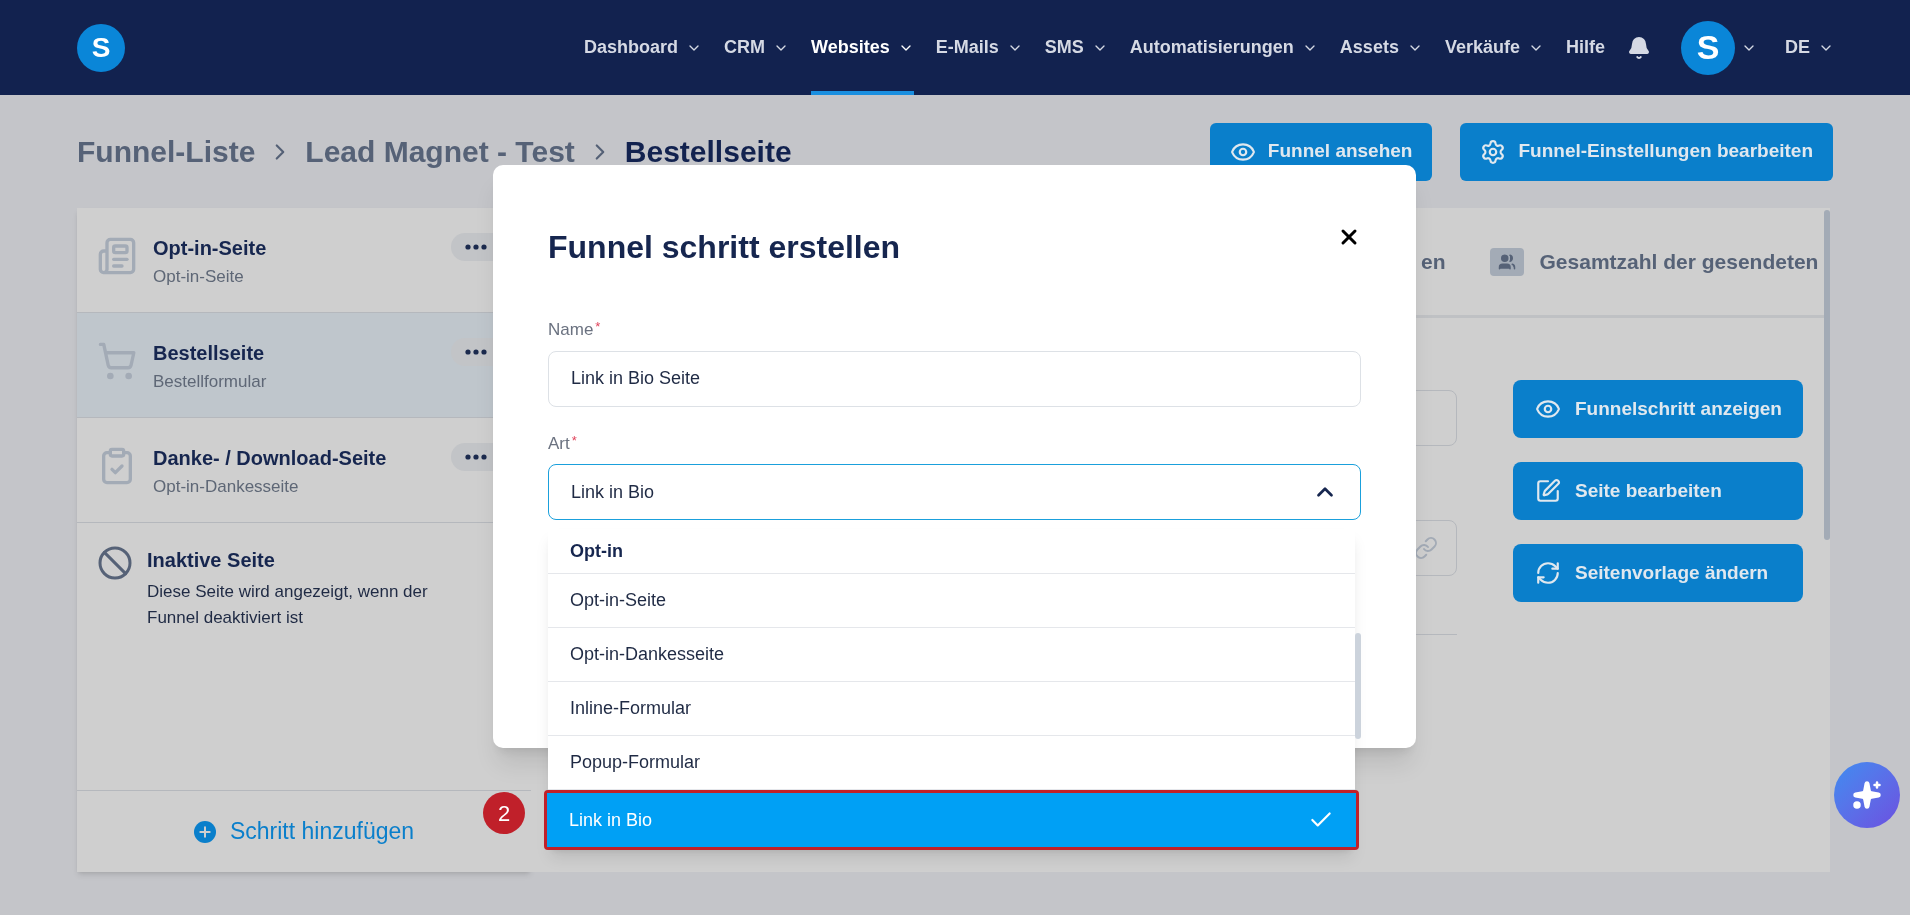 The image size is (1910, 915). What do you see at coordinates (1548, 573) in the screenshot?
I see `refresh-icon` at bounding box center [1548, 573].